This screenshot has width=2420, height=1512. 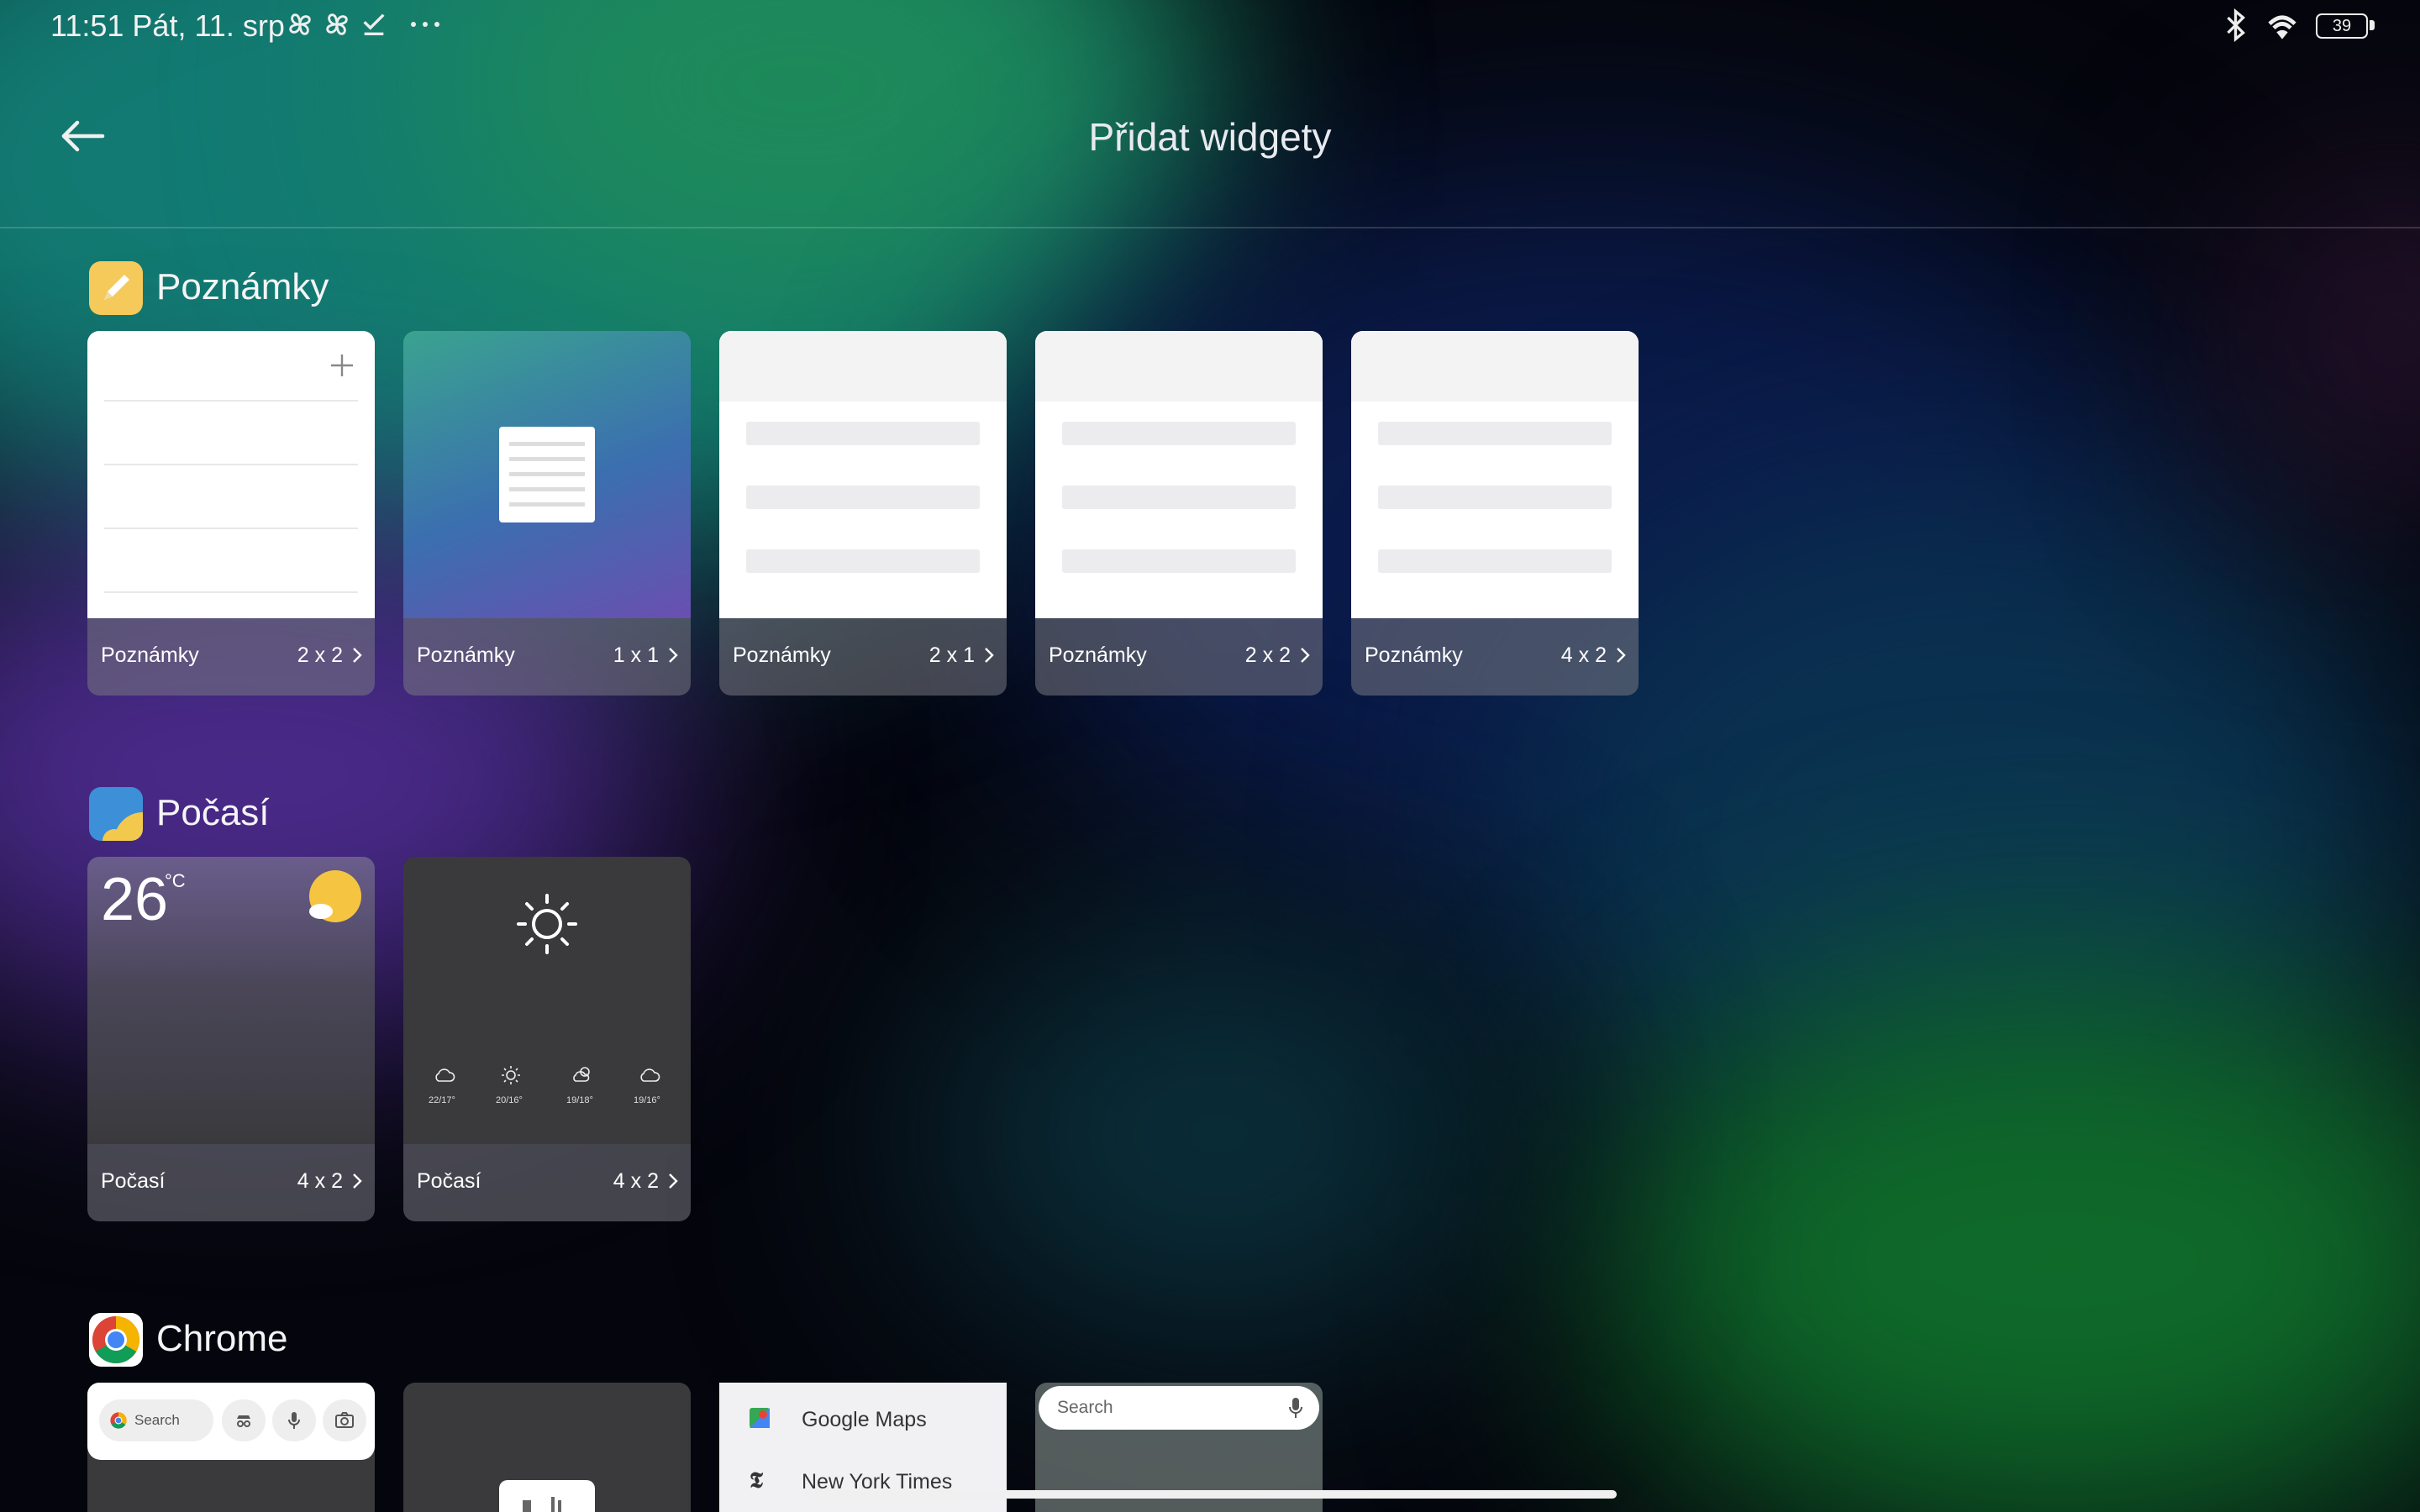 I want to click on google-maps-icon, so click(x=760, y=1418).